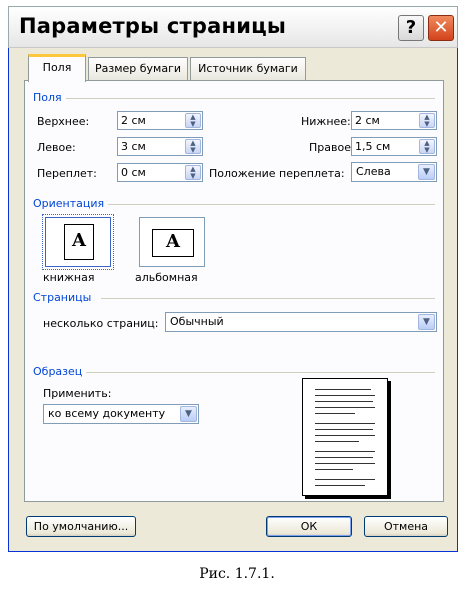 Image resolution: width=474 pixels, height=616 pixels. What do you see at coordinates (248, 69) in the screenshot?
I see `tab-paper-source: Источник бумаги` at bounding box center [248, 69].